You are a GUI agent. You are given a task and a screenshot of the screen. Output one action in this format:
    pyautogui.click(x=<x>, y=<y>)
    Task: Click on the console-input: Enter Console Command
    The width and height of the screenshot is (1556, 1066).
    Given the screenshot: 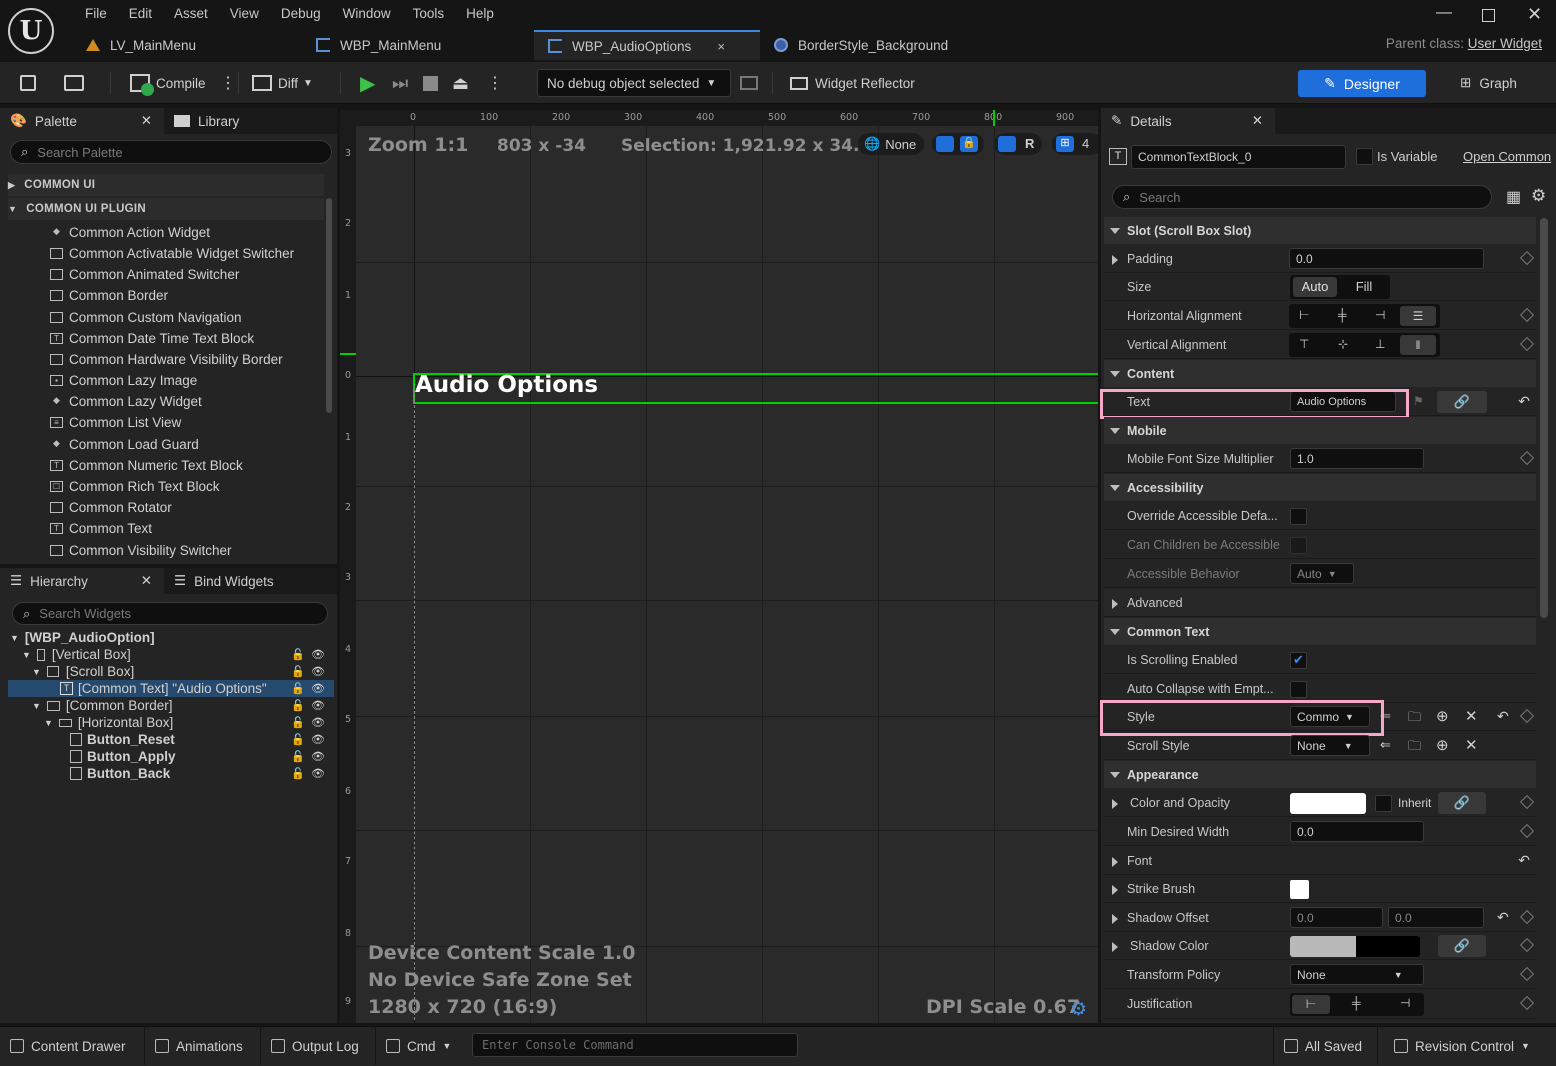 What is the action you would take?
    pyautogui.click(x=635, y=1045)
    